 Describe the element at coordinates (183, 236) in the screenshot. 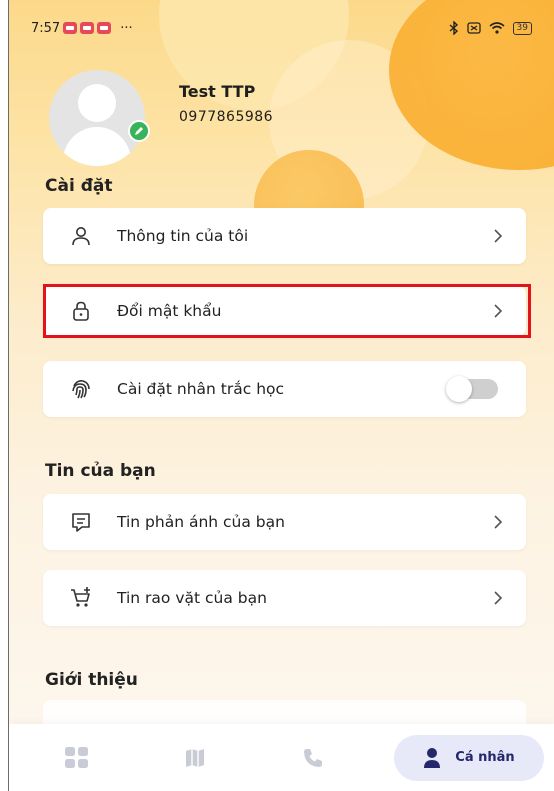

I see `menu-item-label: Thông tin của tôi` at that location.